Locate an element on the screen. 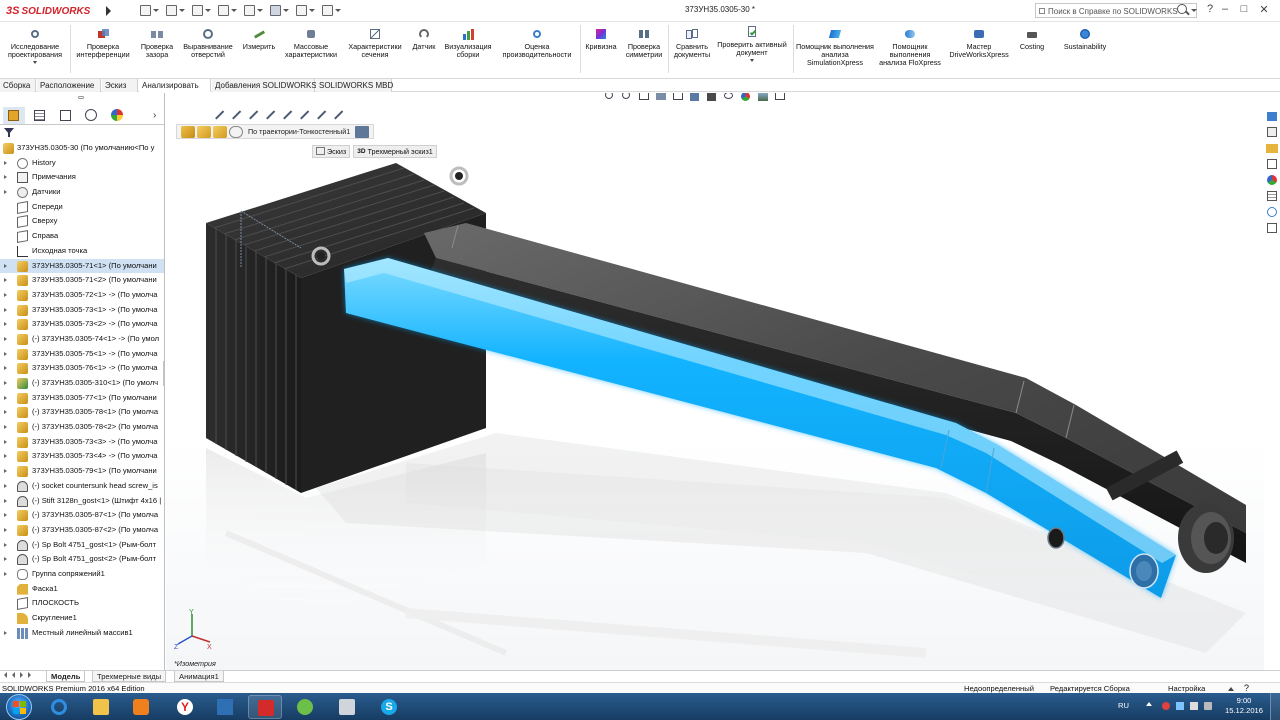 The height and width of the screenshot is (720, 1280). tree-item: 373УН35.0305-71<1> (По умолчани is located at coordinates (82, 266).